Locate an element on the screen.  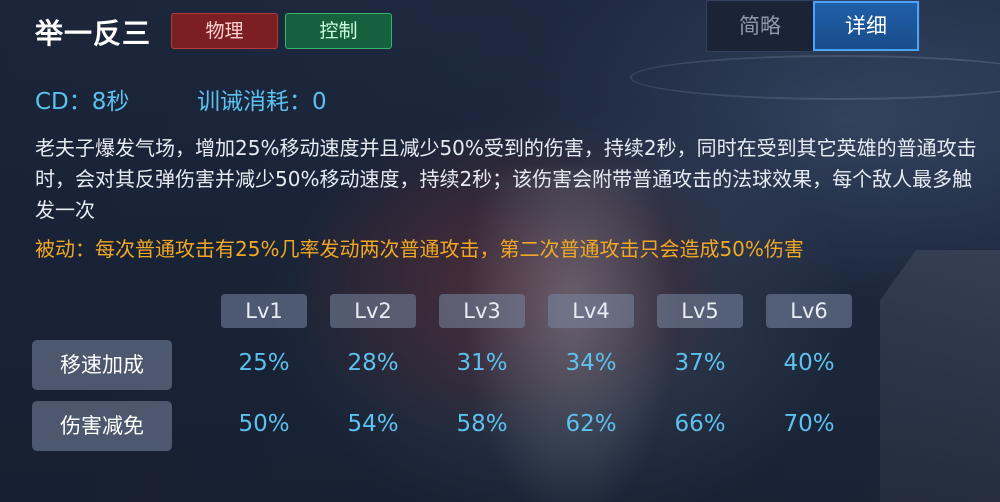
cooldown-stat: CD：8秒 is located at coordinates (82, 102).